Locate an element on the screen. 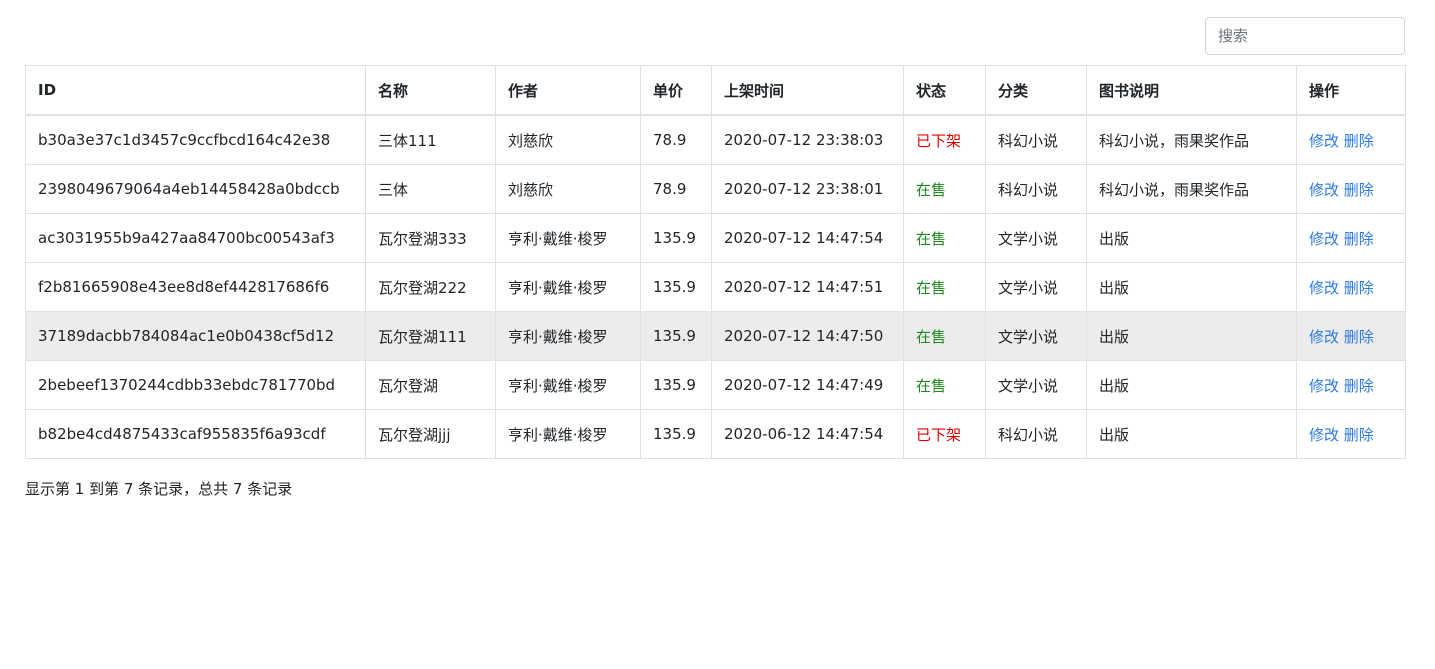  column-header-category: 分类 is located at coordinates (1036, 90).